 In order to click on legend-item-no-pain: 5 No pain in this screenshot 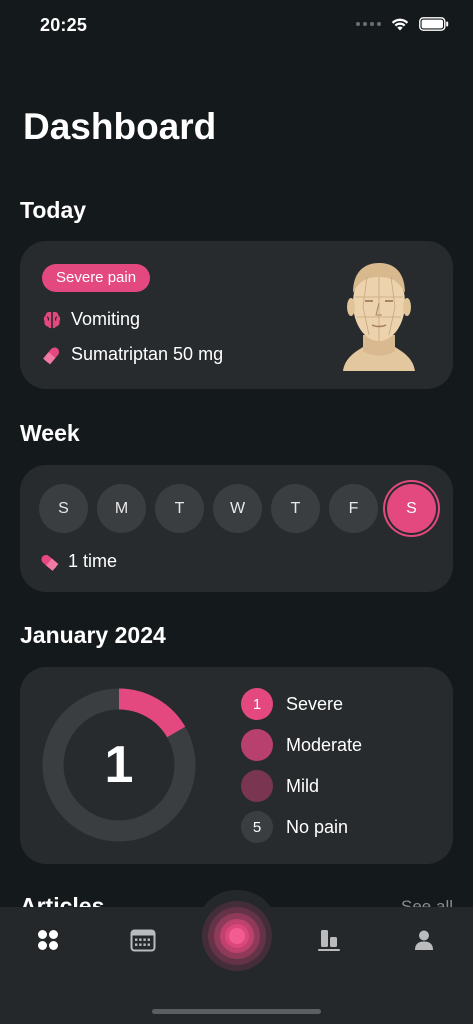, I will do `click(301, 827)`.